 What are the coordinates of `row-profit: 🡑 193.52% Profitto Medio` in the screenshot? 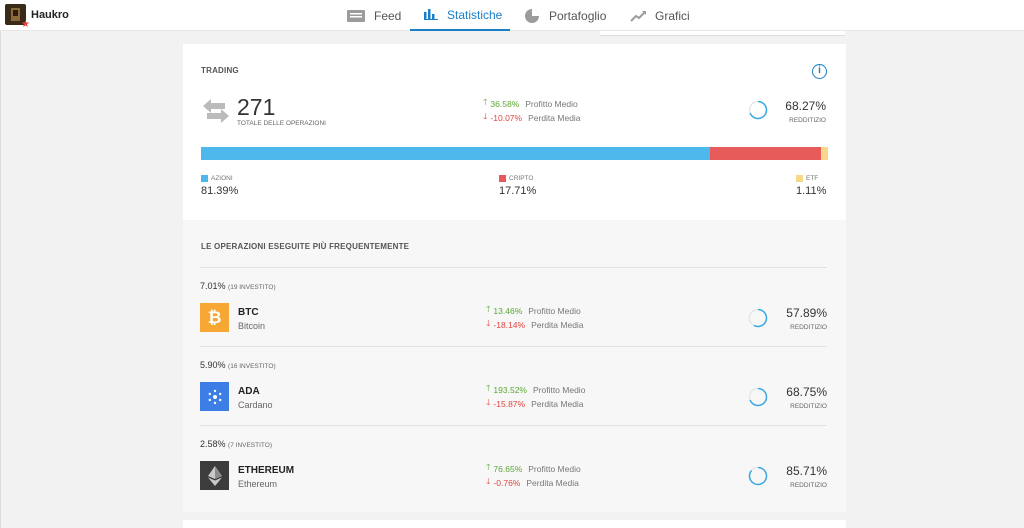 It's located at (535, 390).